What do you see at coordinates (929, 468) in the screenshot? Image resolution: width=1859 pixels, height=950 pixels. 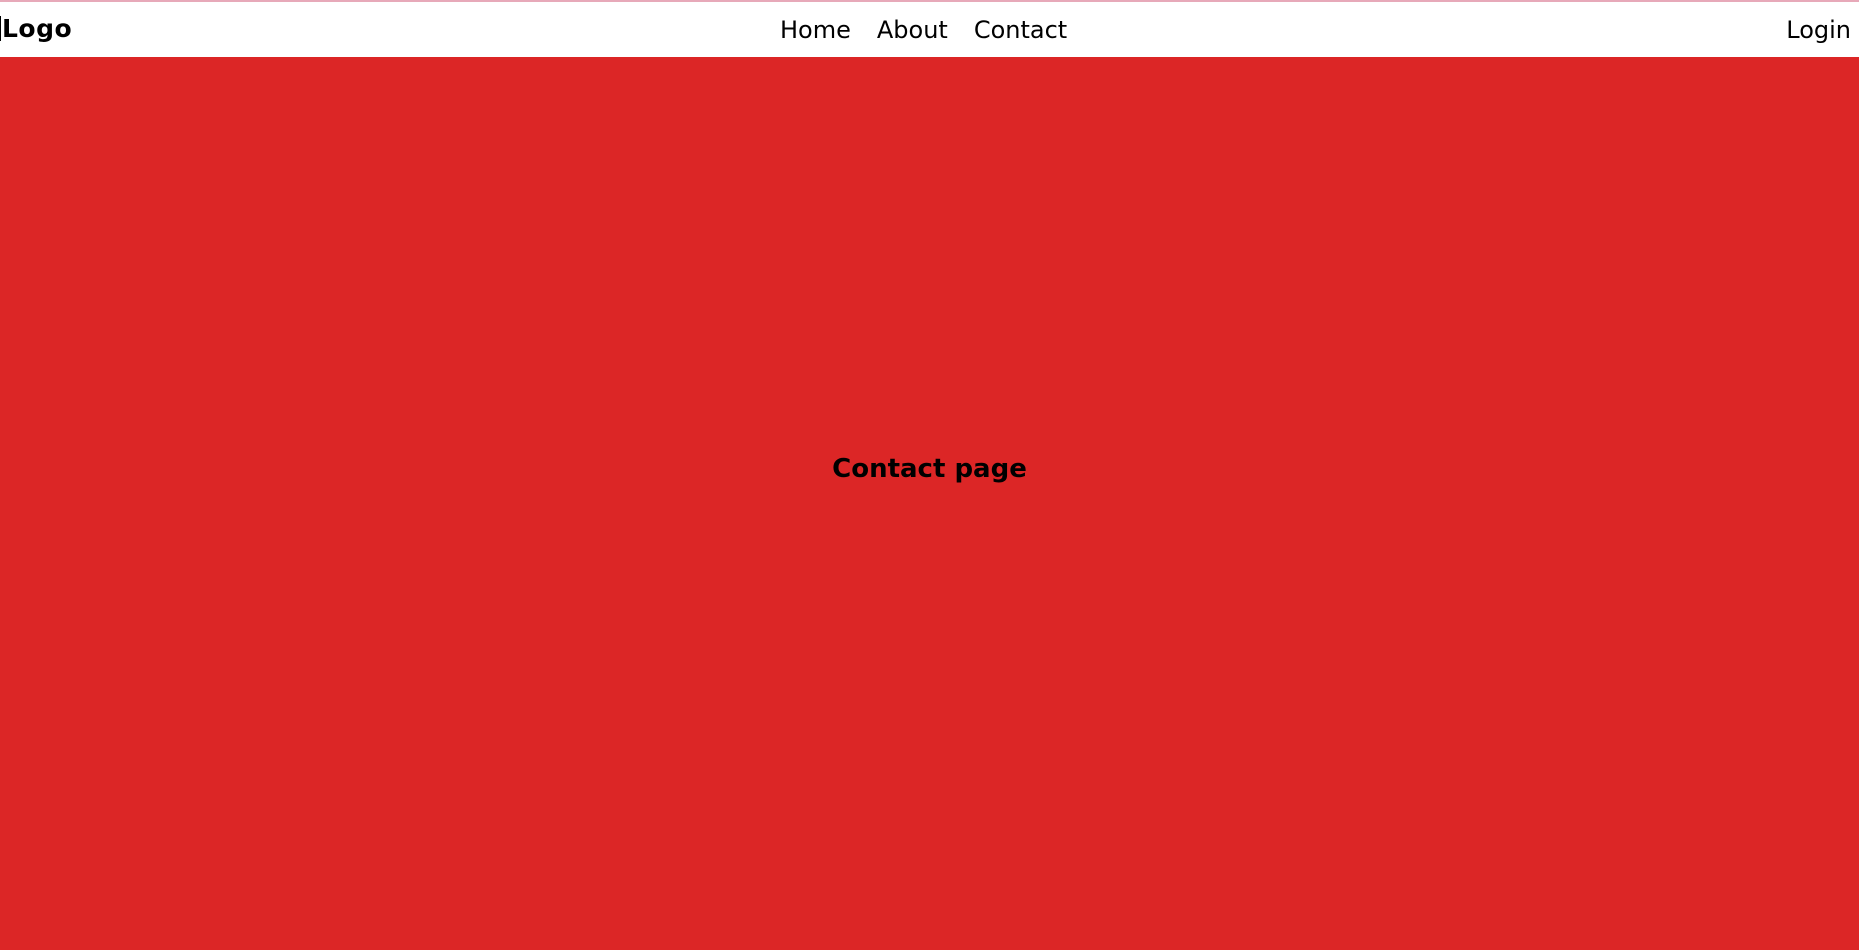 I see `page-title: Contact page` at bounding box center [929, 468].